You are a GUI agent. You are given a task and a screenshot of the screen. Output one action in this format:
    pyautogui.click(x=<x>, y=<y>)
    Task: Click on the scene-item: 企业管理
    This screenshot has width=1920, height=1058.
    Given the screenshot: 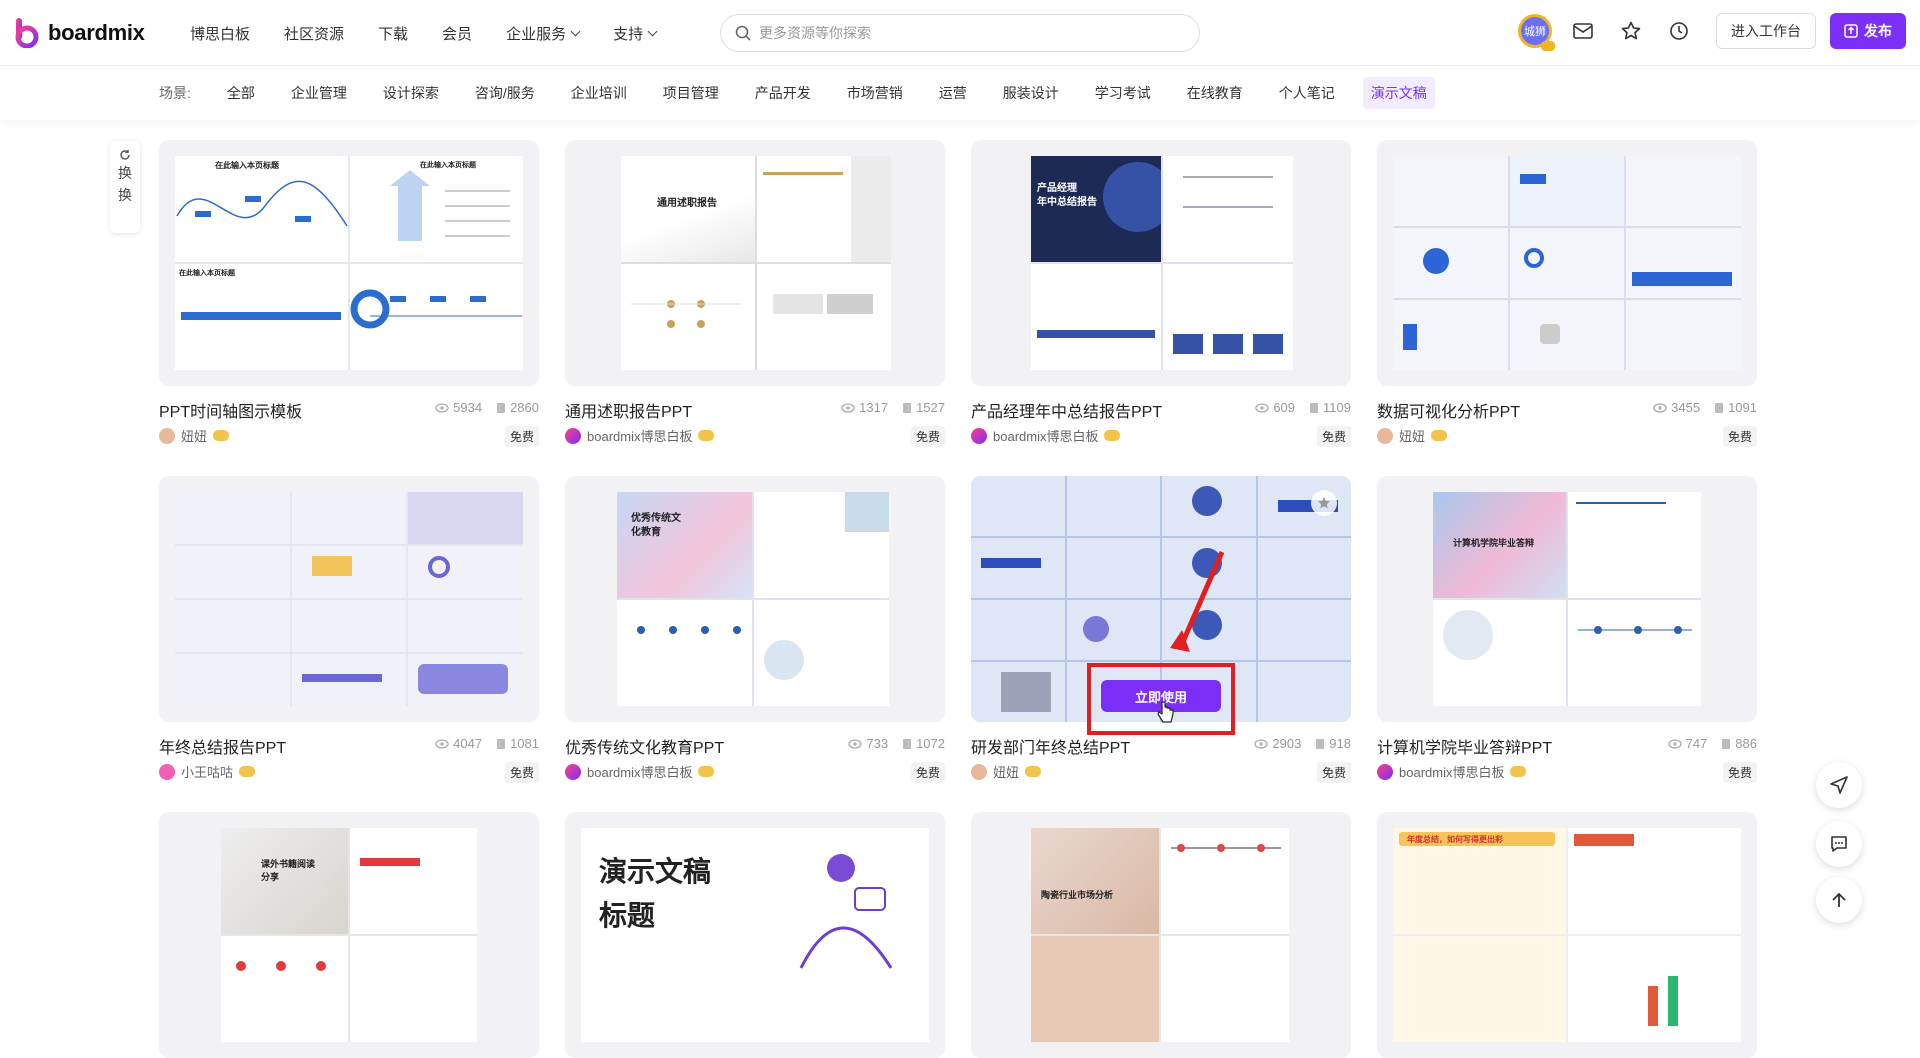 What is the action you would take?
    pyautogui.click(x=319, y=93)
    